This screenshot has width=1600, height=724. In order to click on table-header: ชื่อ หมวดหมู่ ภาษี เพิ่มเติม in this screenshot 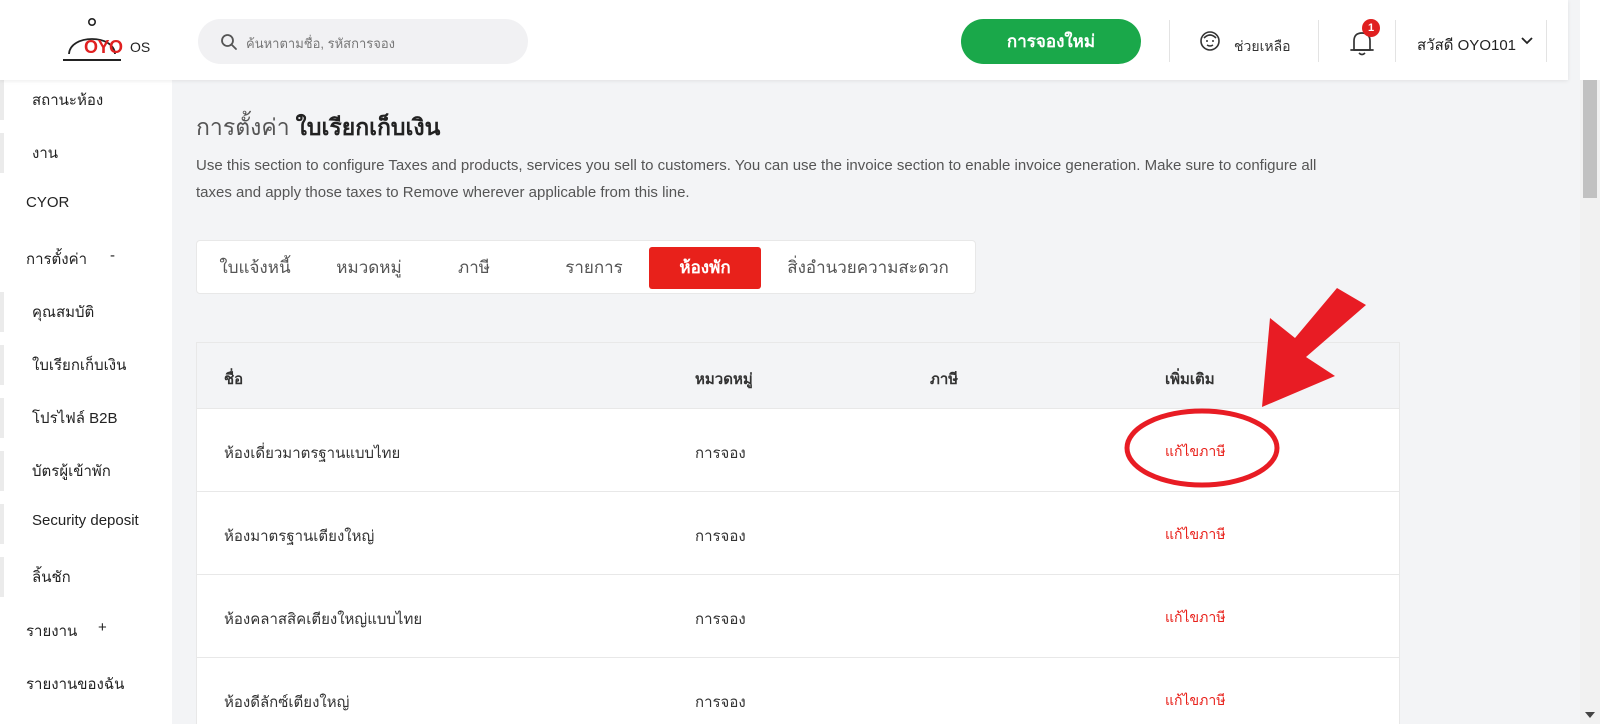, I will do `click(798, 375)`.